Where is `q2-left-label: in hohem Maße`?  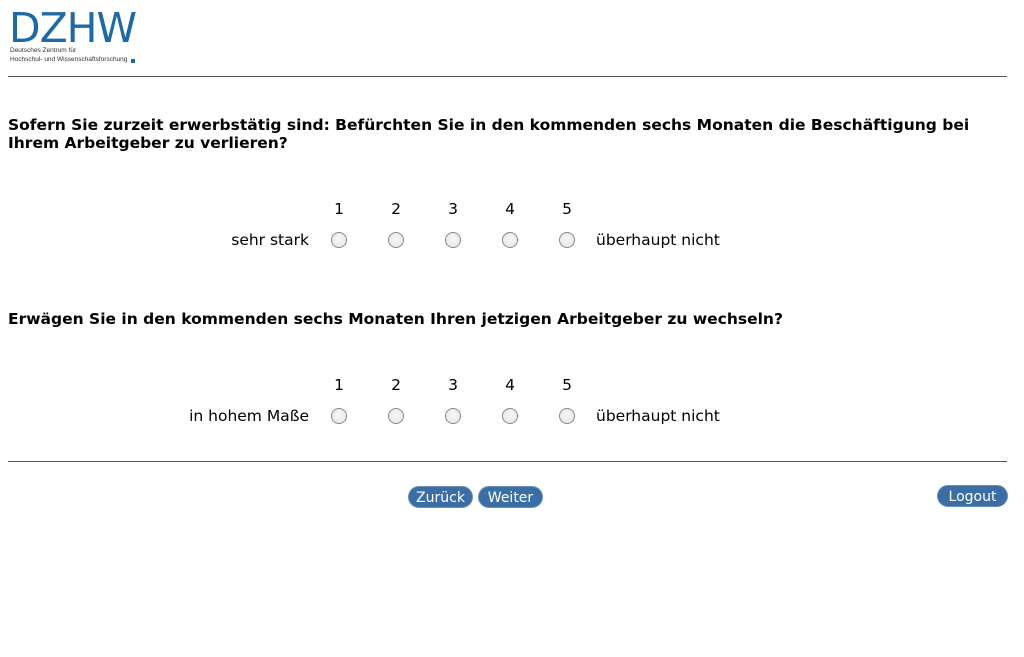 q2-left-label: in hohem Maße is located at coordinates (249, 416).